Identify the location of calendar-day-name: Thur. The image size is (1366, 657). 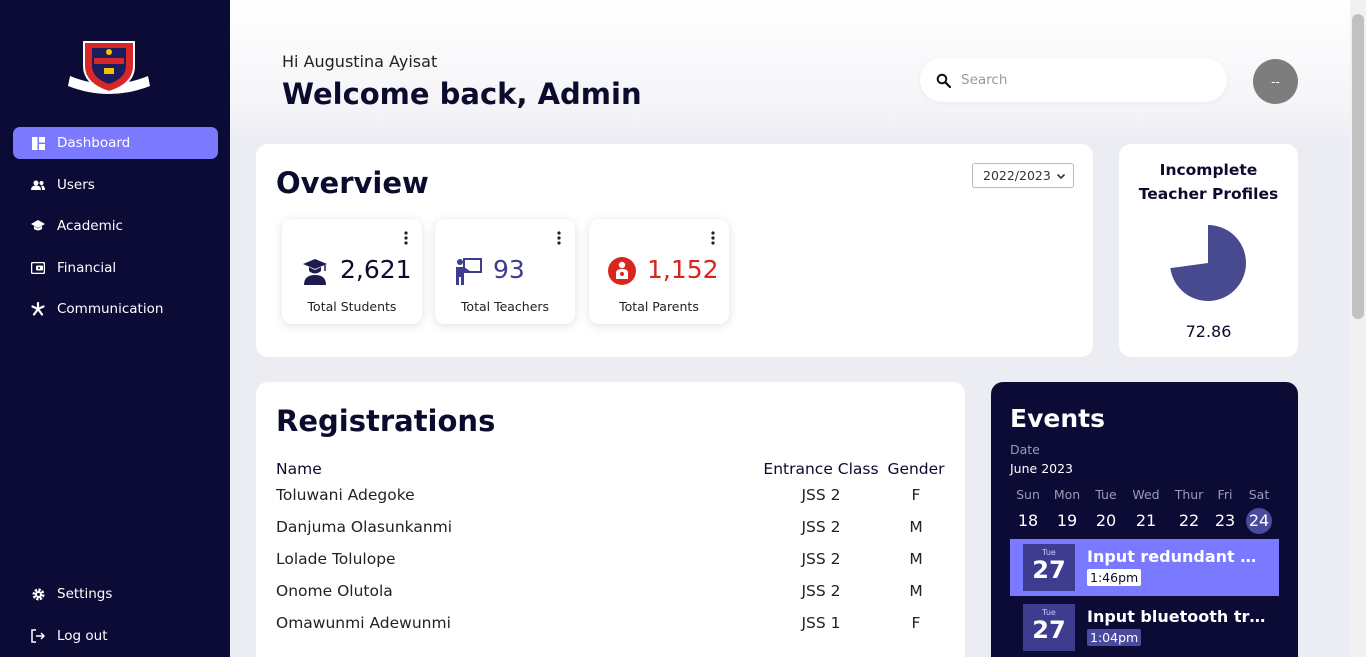
(1189, 494).